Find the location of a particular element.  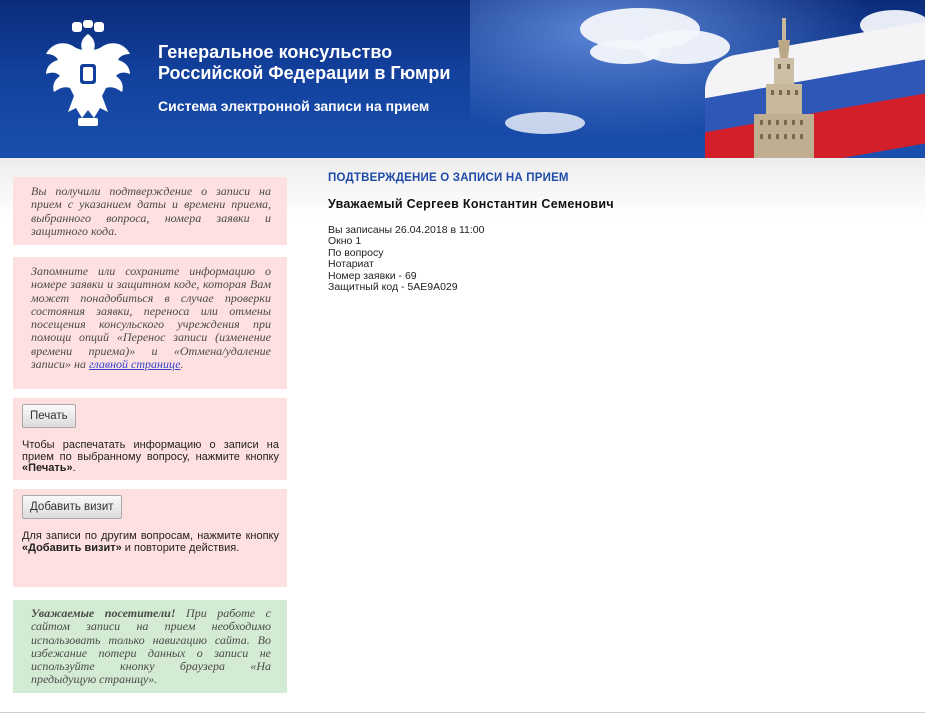

print-suffix: . is located at coordinates (74, 468).